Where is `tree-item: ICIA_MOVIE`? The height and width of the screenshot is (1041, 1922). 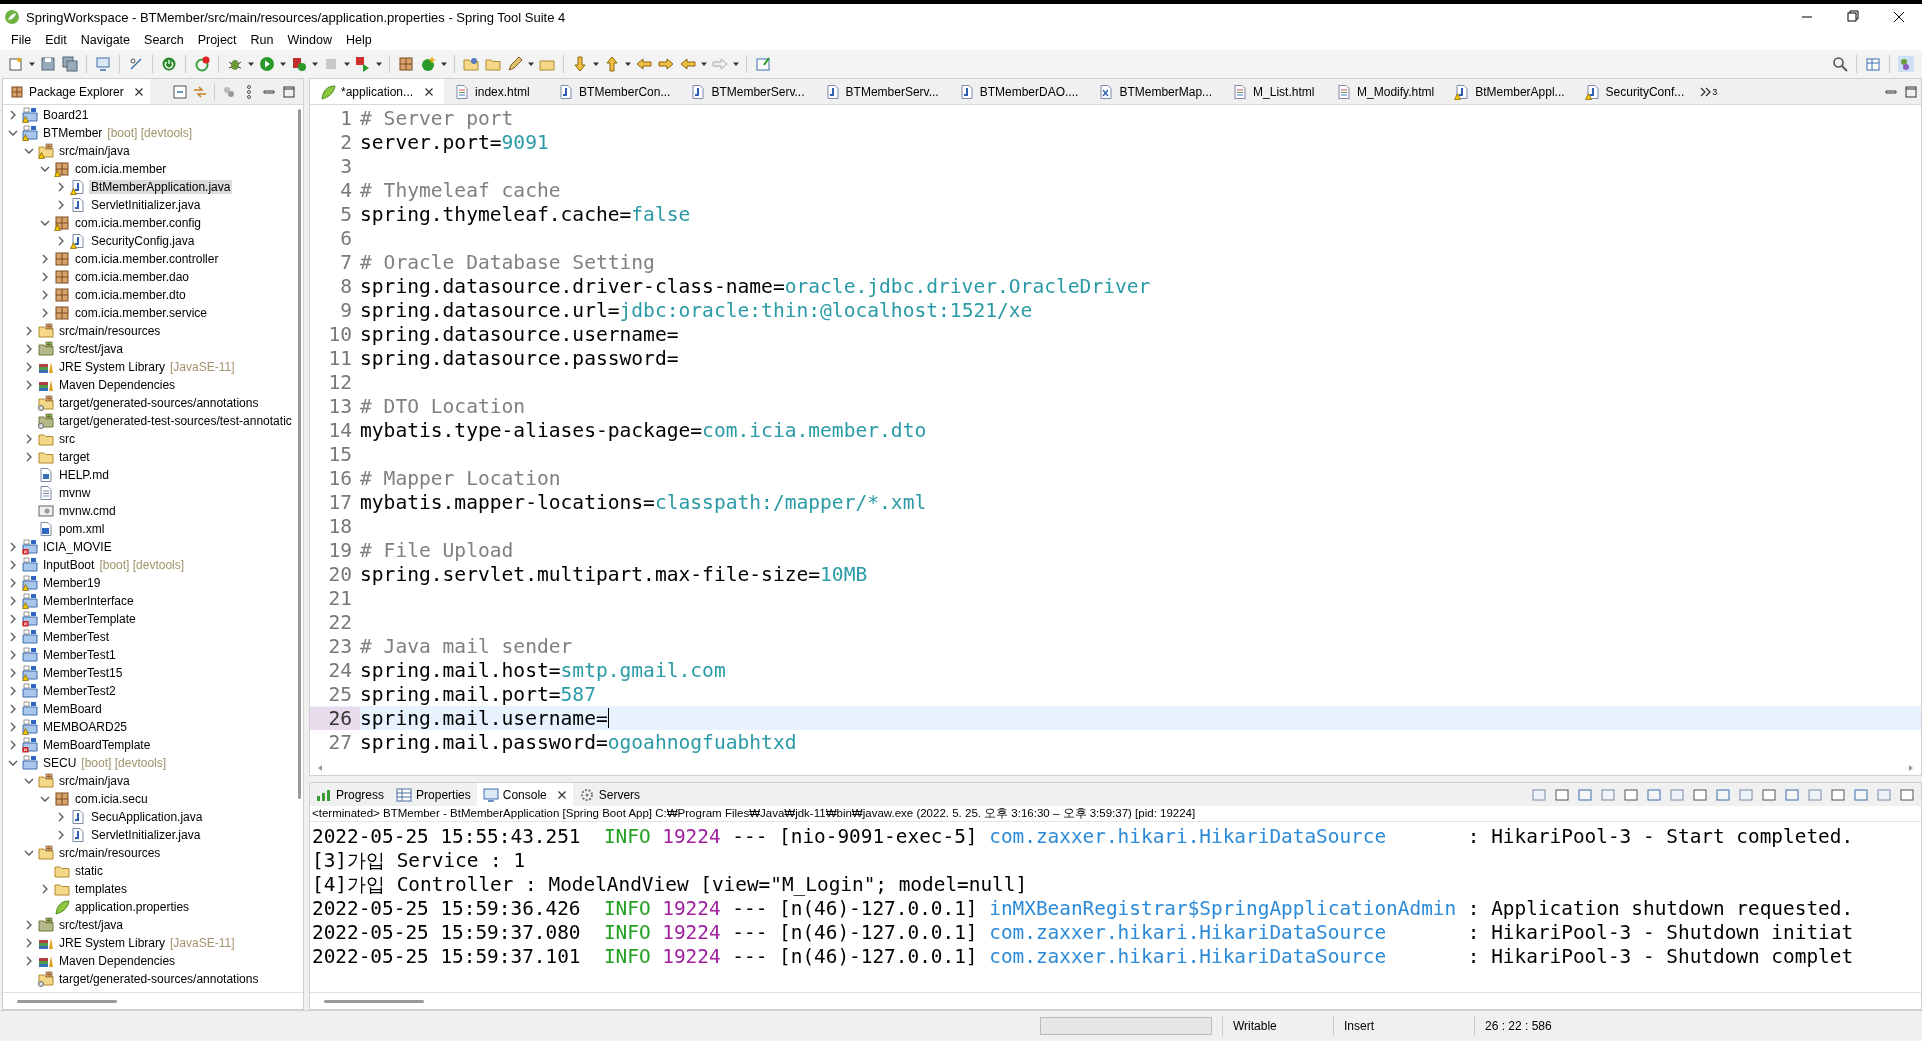
tree-item: ICIA_MOVIE is located at coordinates (153, 547).